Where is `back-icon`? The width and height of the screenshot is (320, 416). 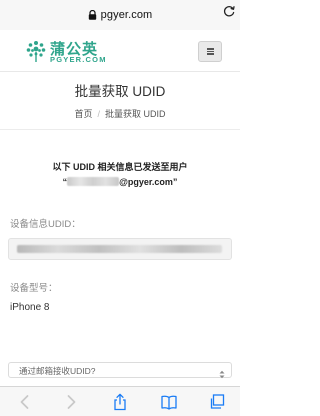
back-icon is located at coordinates (25, 402).